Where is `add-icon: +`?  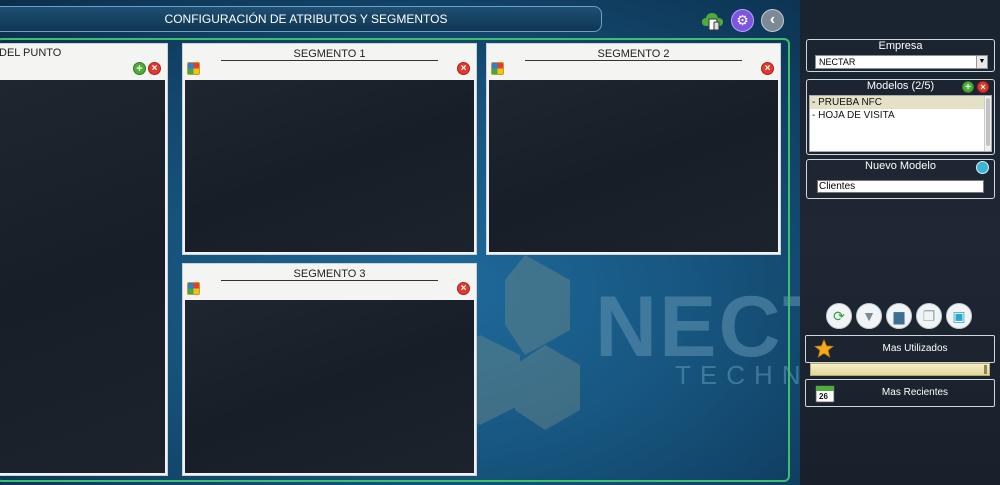 add-icon: + is located at coordinates (139, 68).